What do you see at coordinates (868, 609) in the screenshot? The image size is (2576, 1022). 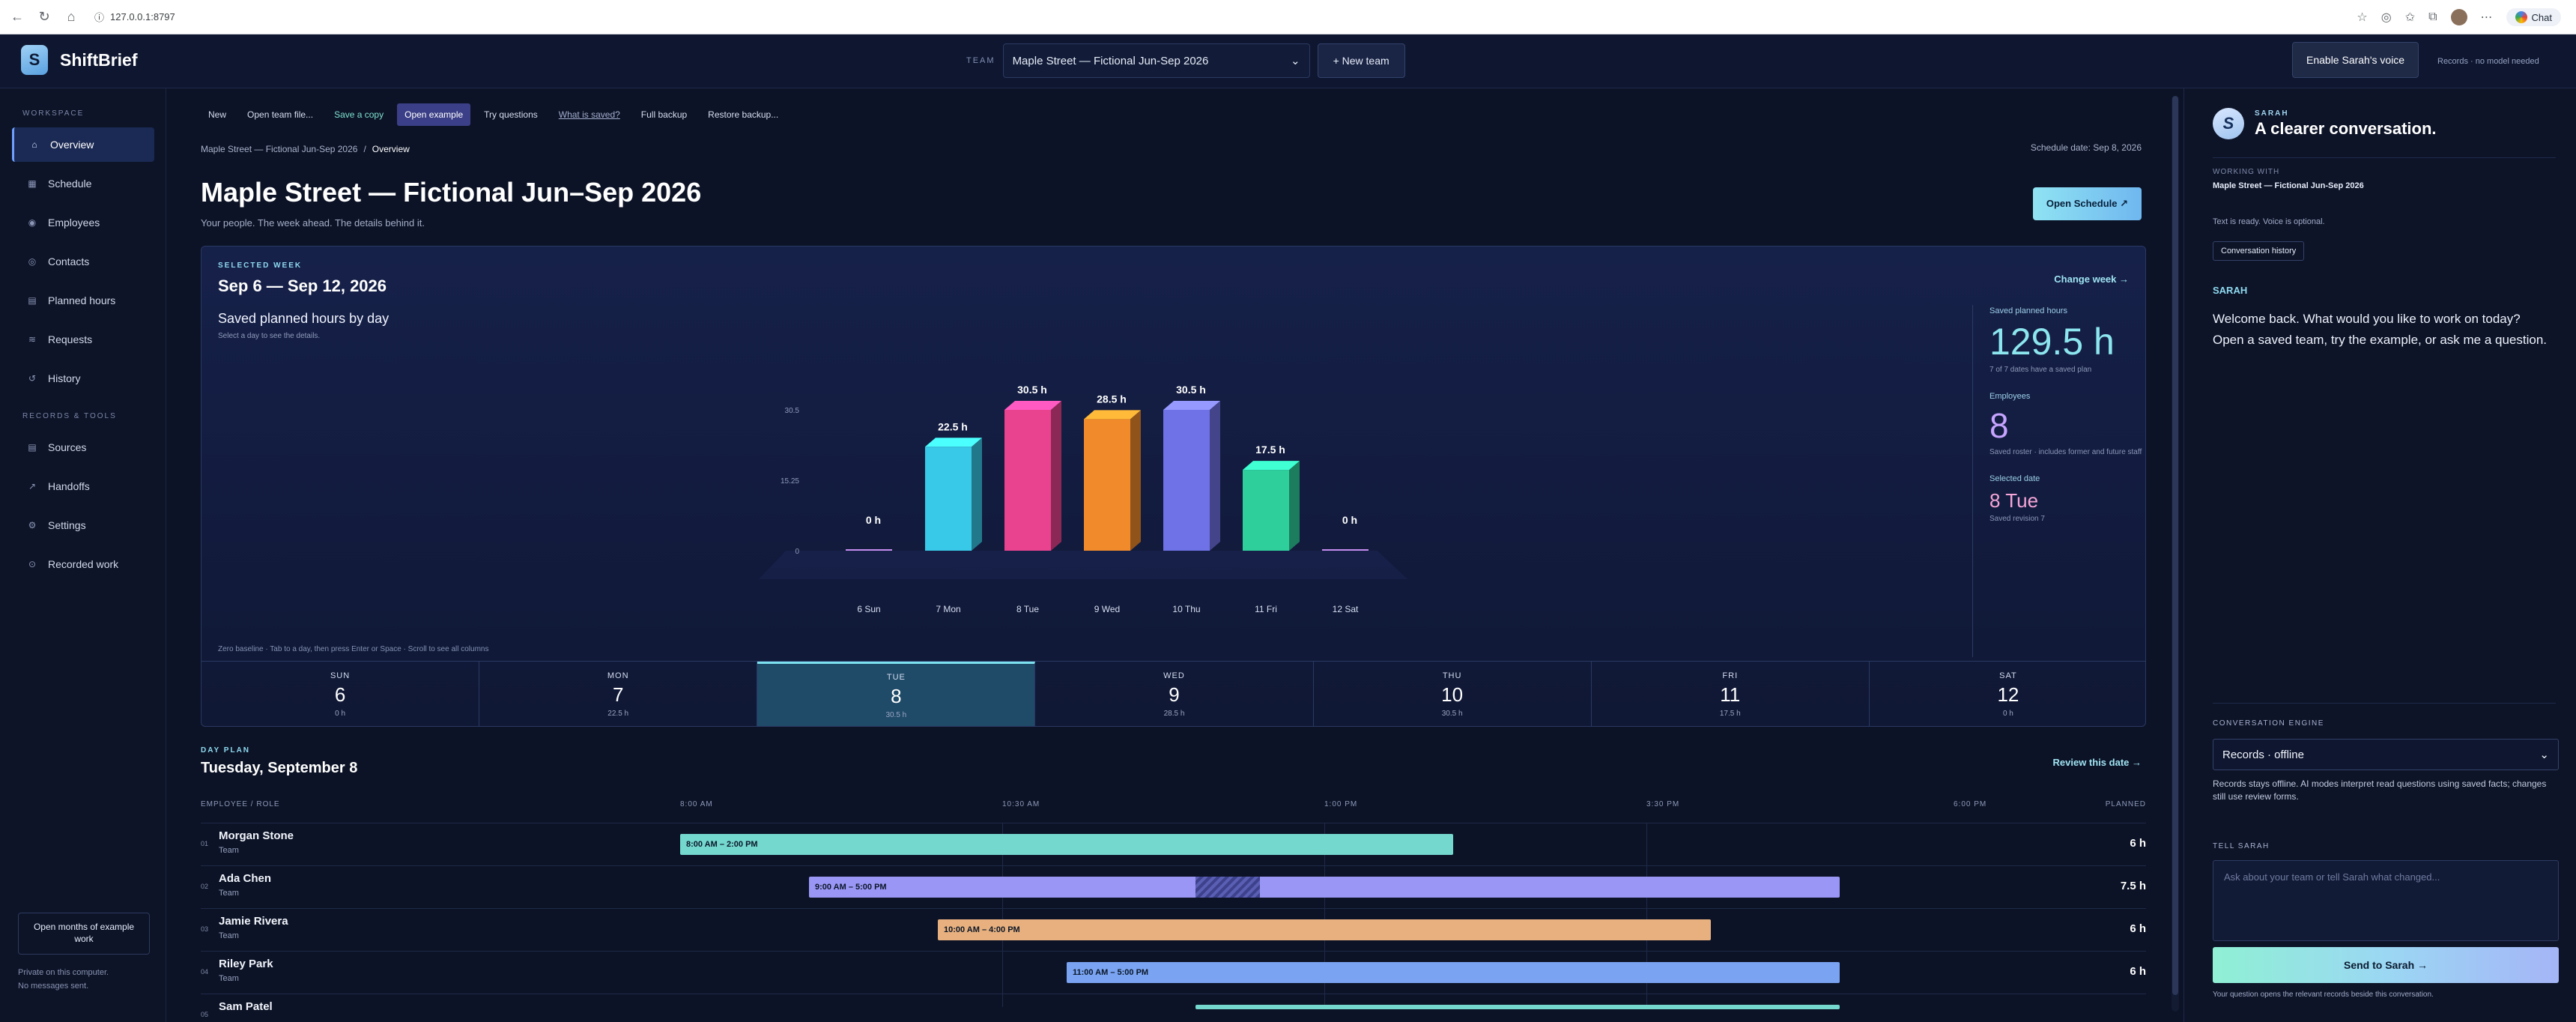 I see `x-category-label: 6 Sun` at bounding box center [868, 609].